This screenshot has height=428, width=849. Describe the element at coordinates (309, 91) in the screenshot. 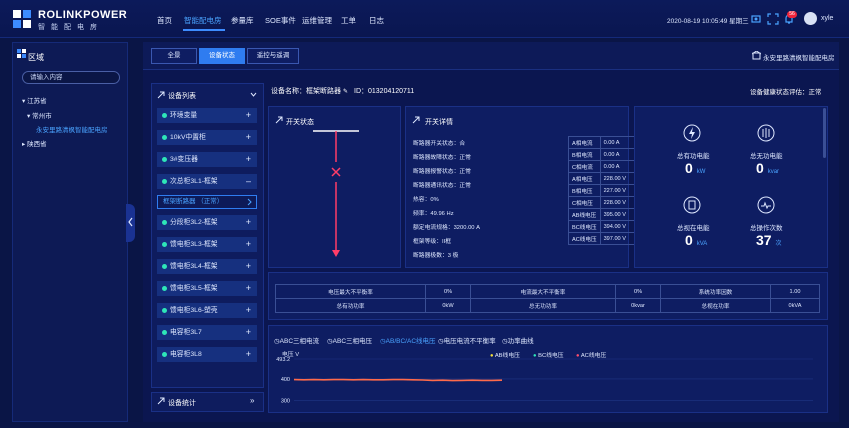

I see `device-name: 设备名称：框架断路器 ✎` at that location.